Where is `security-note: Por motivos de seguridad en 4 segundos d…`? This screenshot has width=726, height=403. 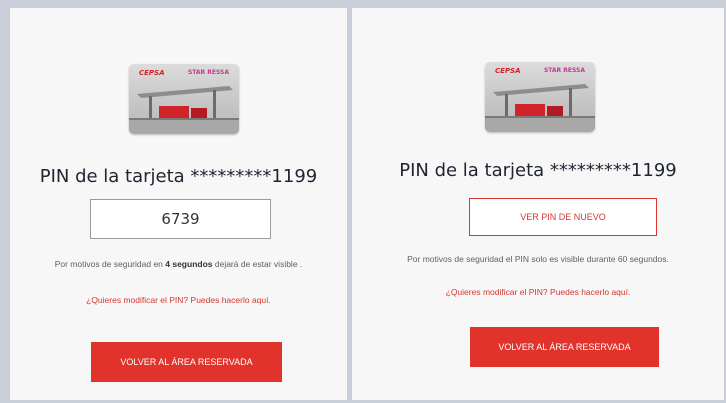 security-note: Por motivos de seguridad en 4 segundos d… is located at coordinates (178, 264).